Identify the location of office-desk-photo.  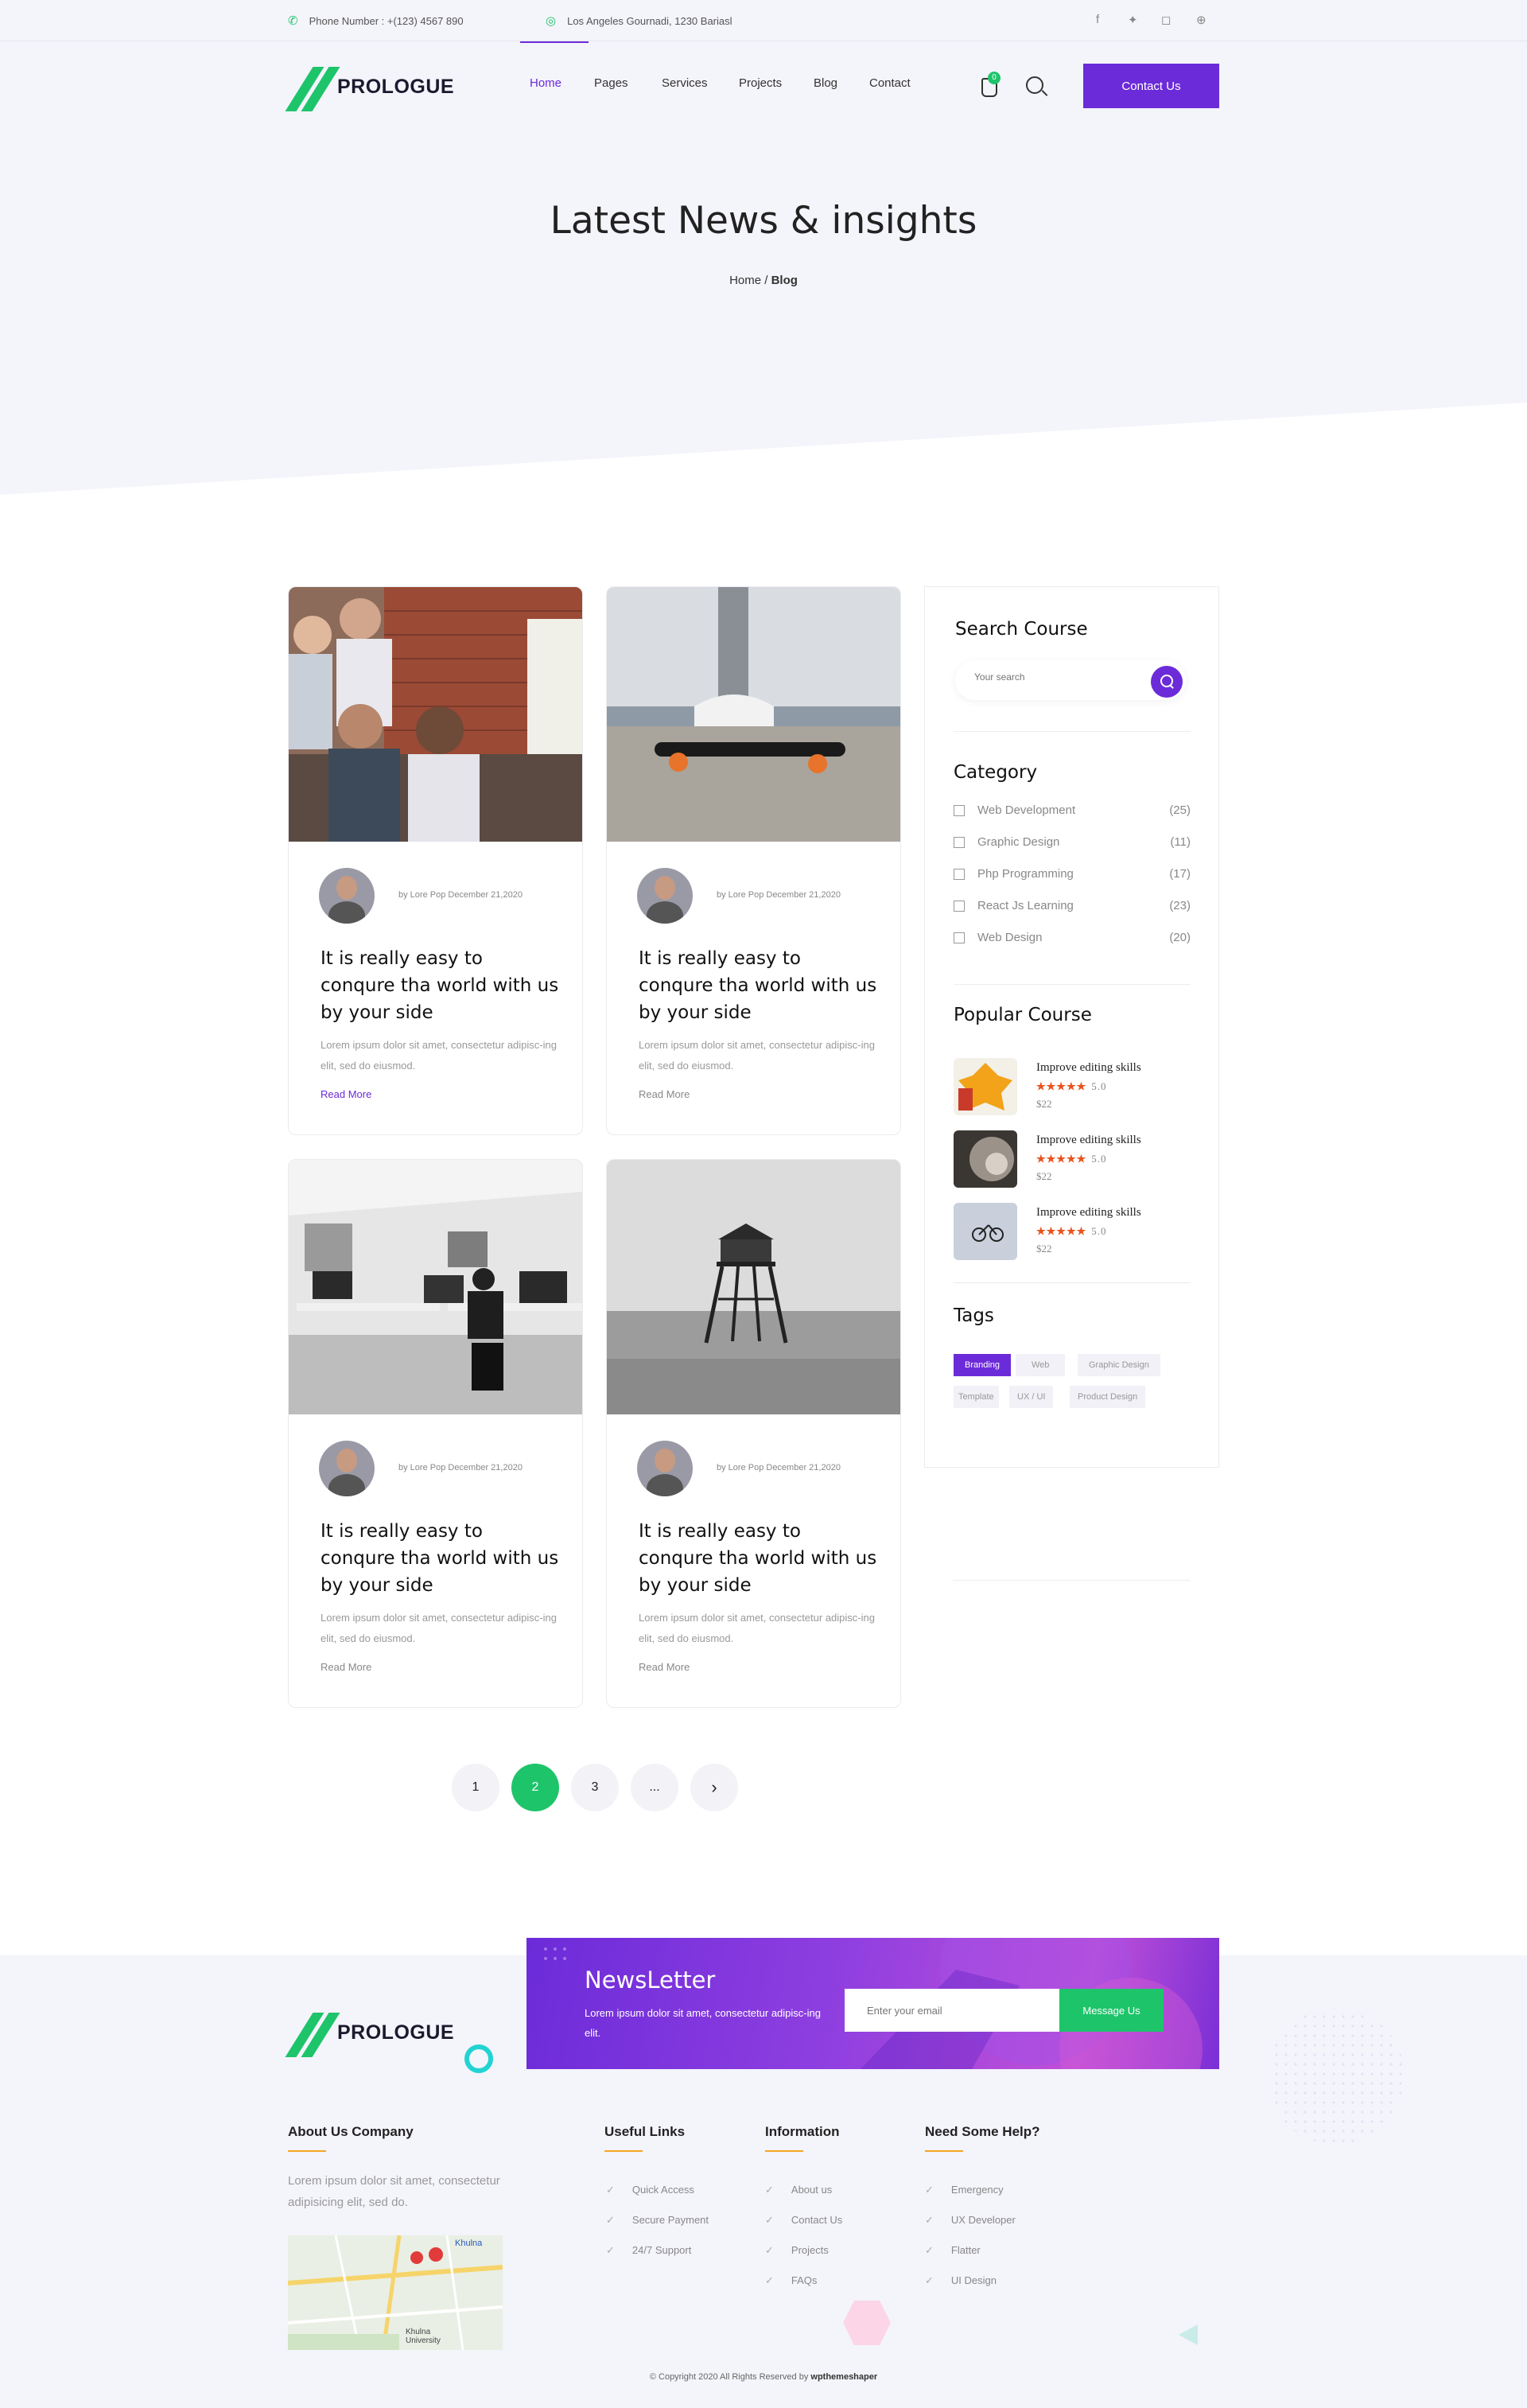
(435, 1287).